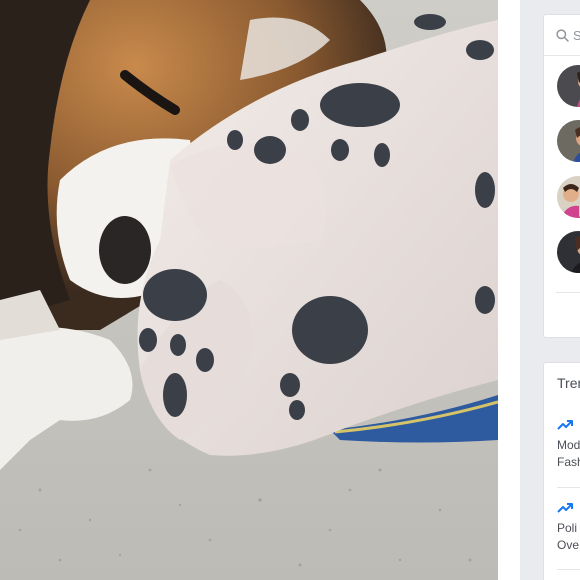 The height and width of the screenshot is (580, 580). I want to click on trending-item-line: Mod, so click(568, 445).